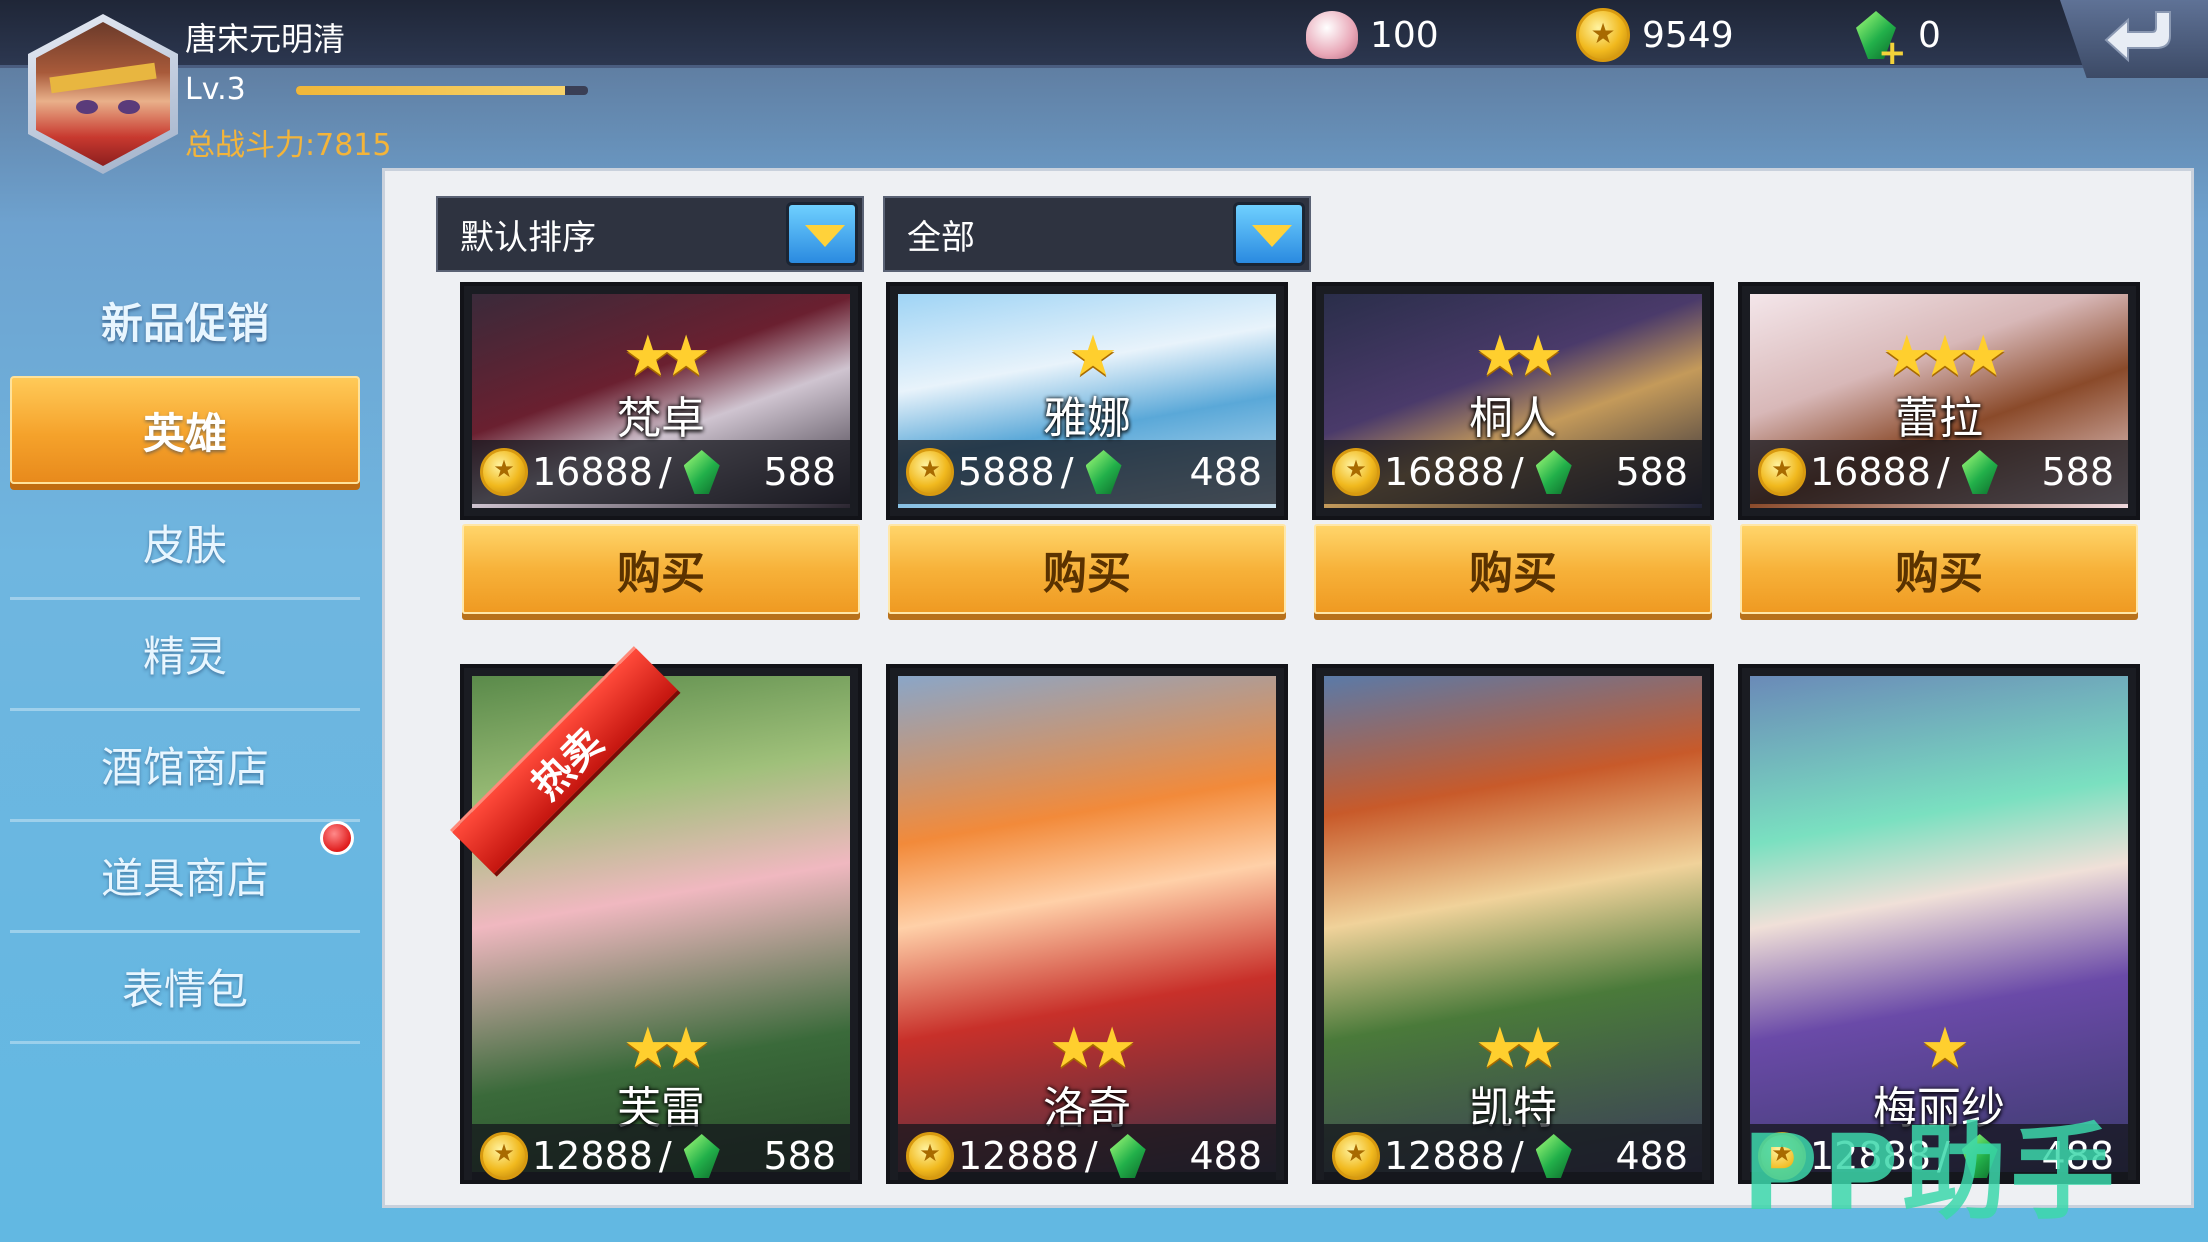 The image size is (2208, 1242). Describe the element at coordinates (1087, 418) in the screenshot. I see `hero-name: 雅娜` at that location.